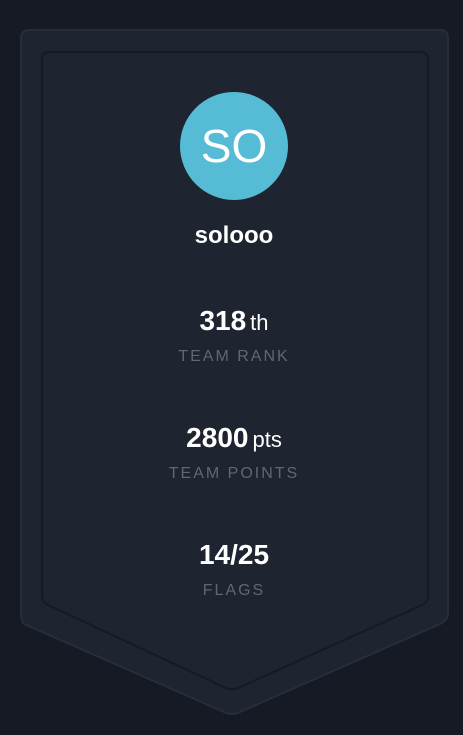  I want to click on team-rank-unit: th, so click(259, 322).